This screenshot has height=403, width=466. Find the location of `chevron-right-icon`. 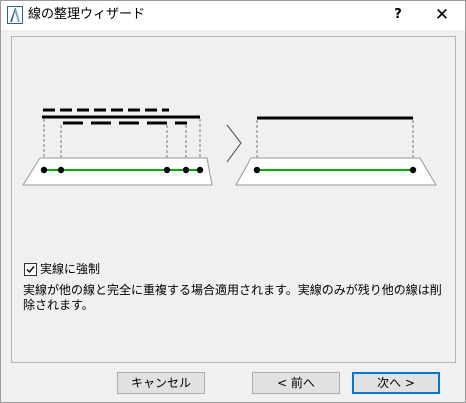

chevron-right-icon is located at coordinates (234, 143).